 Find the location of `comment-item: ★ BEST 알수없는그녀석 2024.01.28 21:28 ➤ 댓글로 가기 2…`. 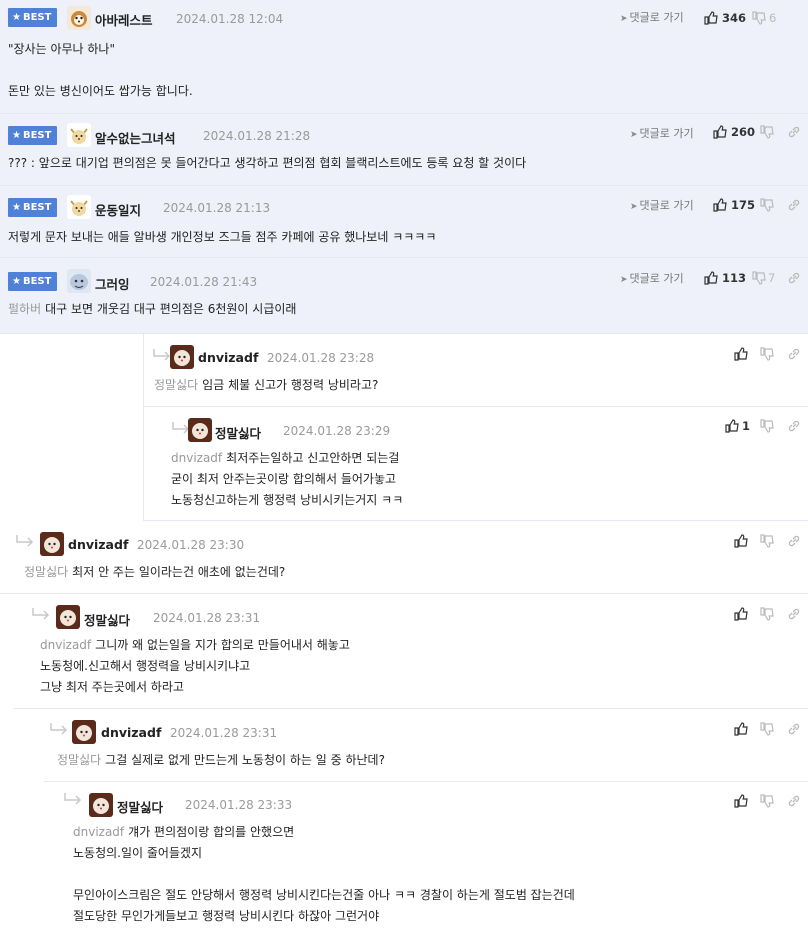

comment-item: ★ BEST 알수없는그녀석 2024.01.28 21:28 ➤ 댓글로 가기 2… is located at coordinates (404, 150).